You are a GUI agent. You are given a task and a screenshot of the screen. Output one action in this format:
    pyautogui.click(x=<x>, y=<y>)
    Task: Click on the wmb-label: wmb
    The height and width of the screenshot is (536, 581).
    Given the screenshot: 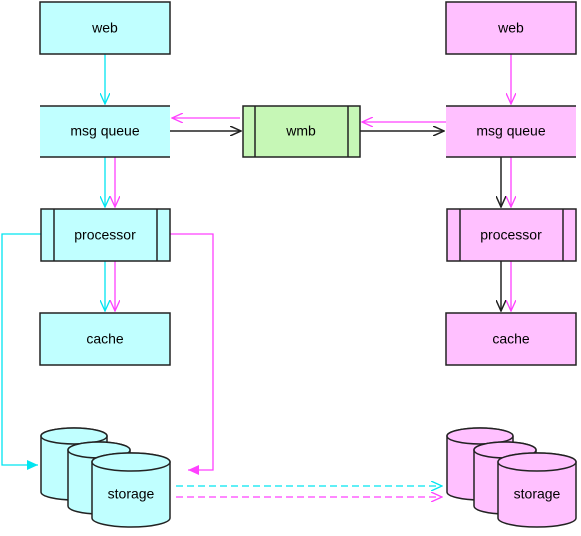 What is the action you would take?
    pyautogui.click(x=300, y=131)
    